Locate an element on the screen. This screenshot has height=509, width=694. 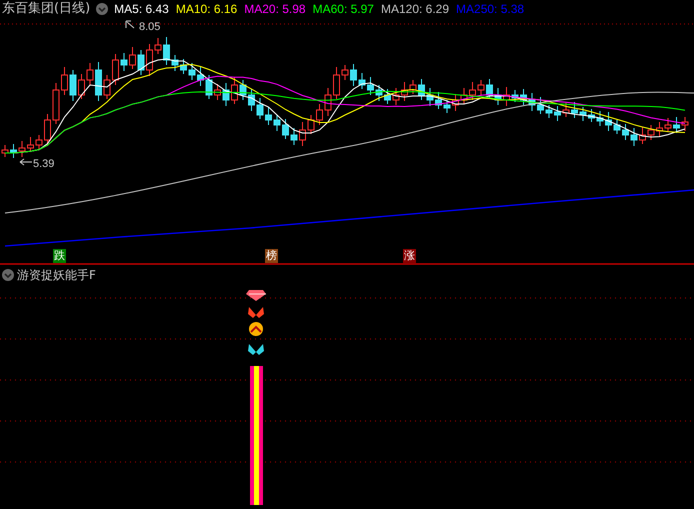
price-label: 5.39 is located at coordinates (43, 164).